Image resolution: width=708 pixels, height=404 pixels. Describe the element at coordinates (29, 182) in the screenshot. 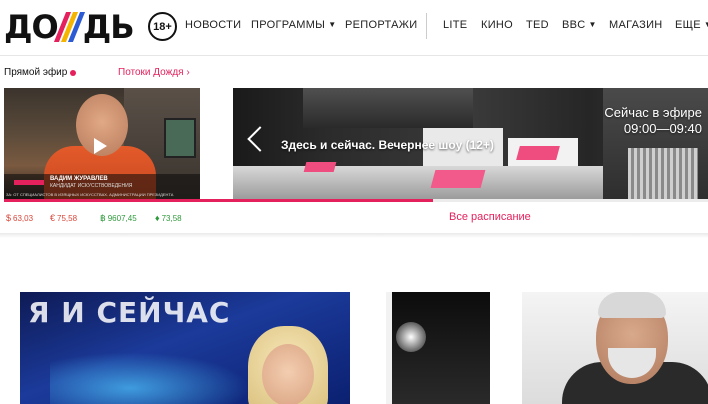

I see `video-channel-tag` at that location.